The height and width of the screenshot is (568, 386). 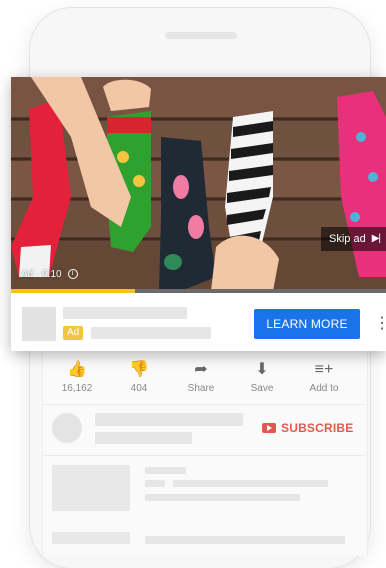 I want to click on advertiser-thumbnail, so click(x=39, y=324).